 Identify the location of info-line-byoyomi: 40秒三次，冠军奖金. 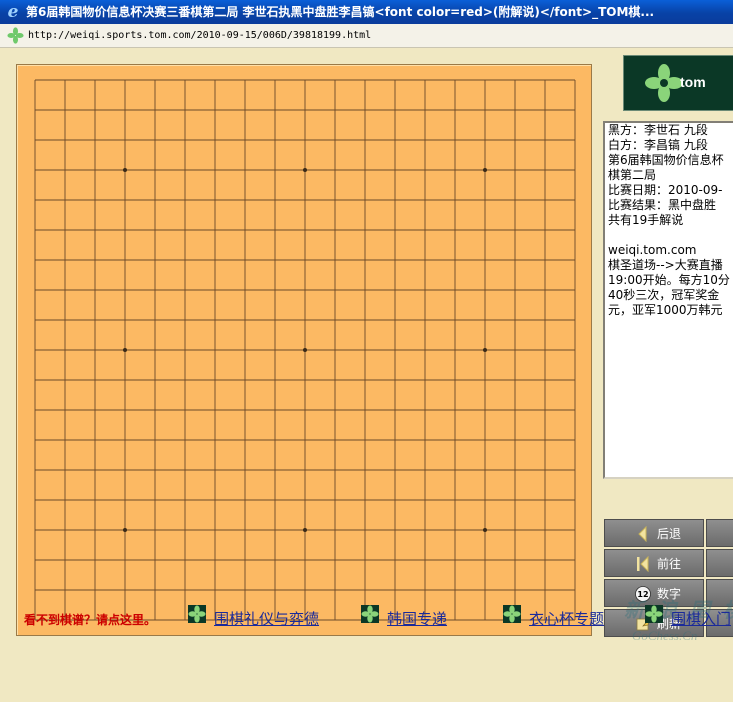
(664, 295).